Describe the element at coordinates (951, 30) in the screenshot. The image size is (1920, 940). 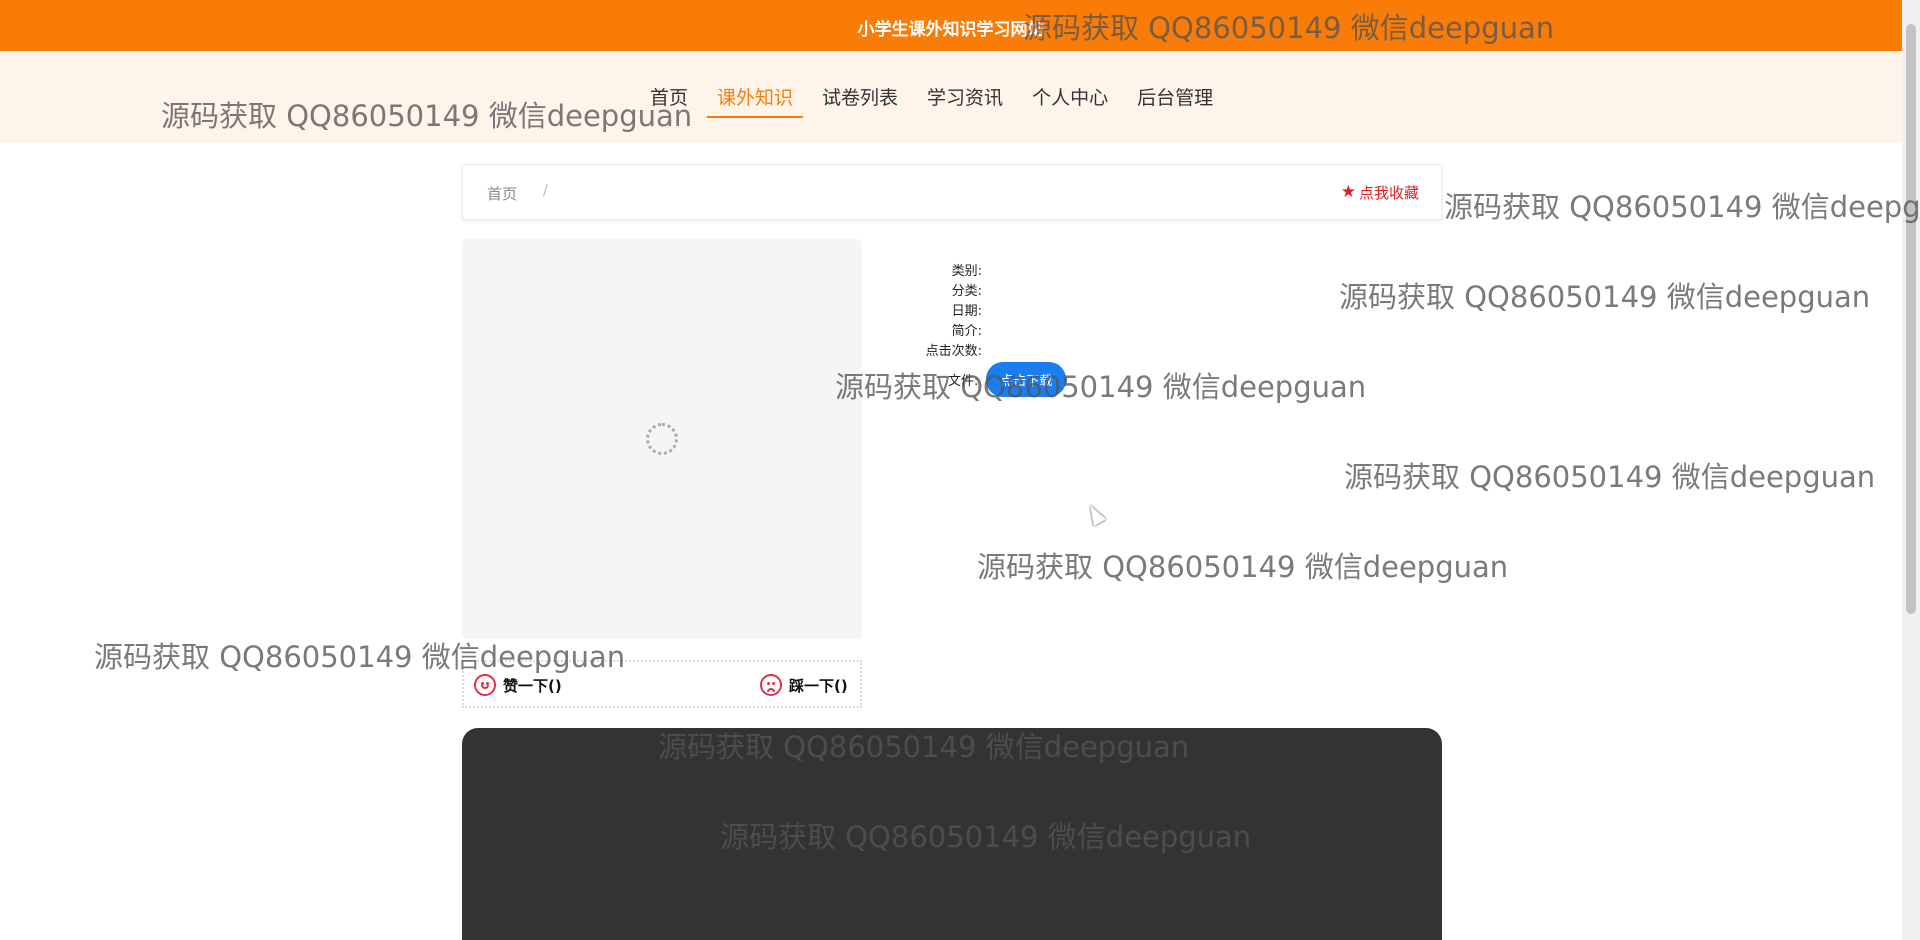
I see `site-title: 小学生课外知识学习网站` at that location.